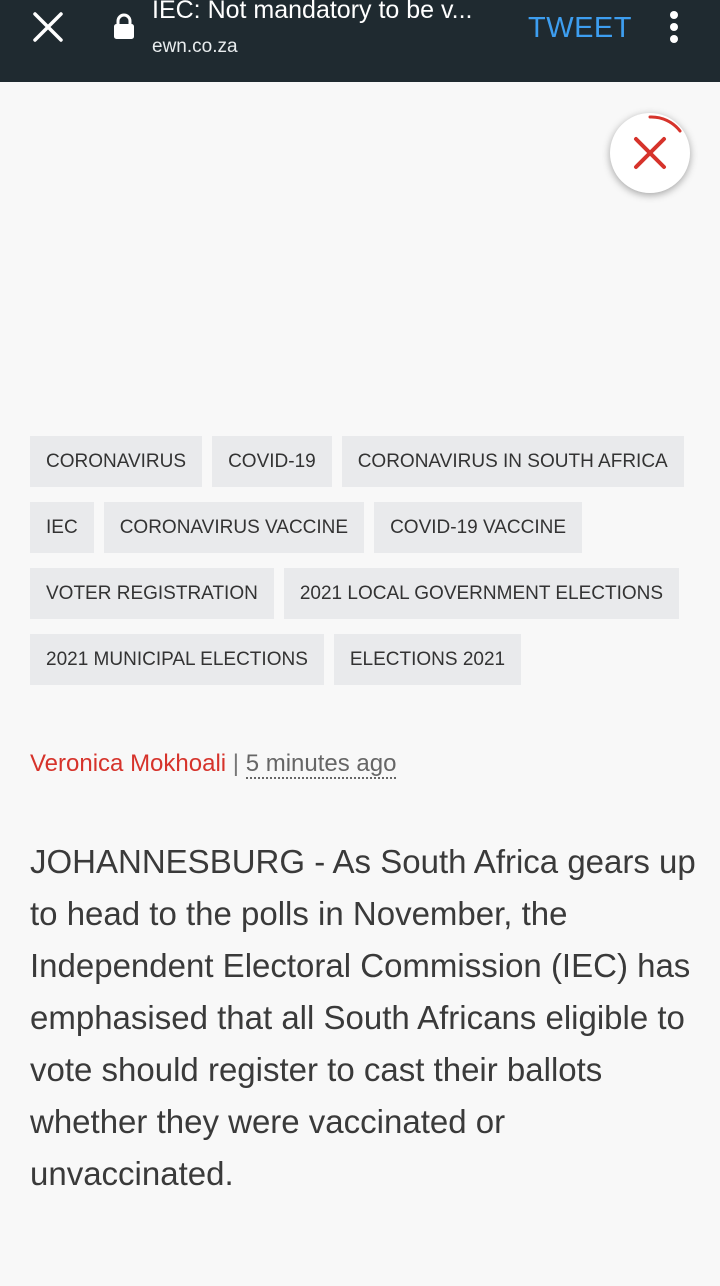  What do you see at coordinates (124, 27) in the screenshot?
I see `lock-icon` at bounding box center [124, 27].